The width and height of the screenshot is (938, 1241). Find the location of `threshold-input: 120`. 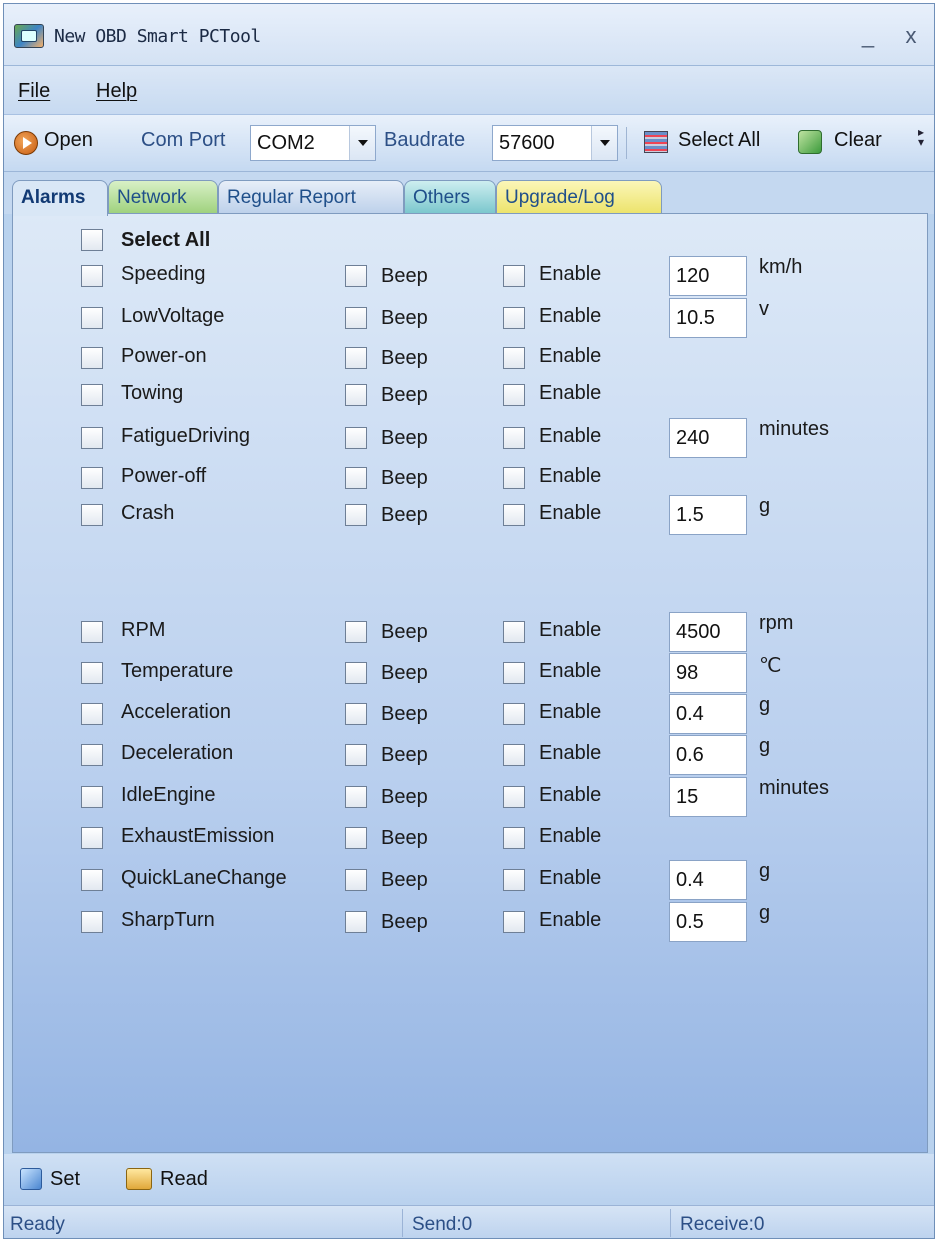

threshold-input: 120 is located at coordinates (708, 276).